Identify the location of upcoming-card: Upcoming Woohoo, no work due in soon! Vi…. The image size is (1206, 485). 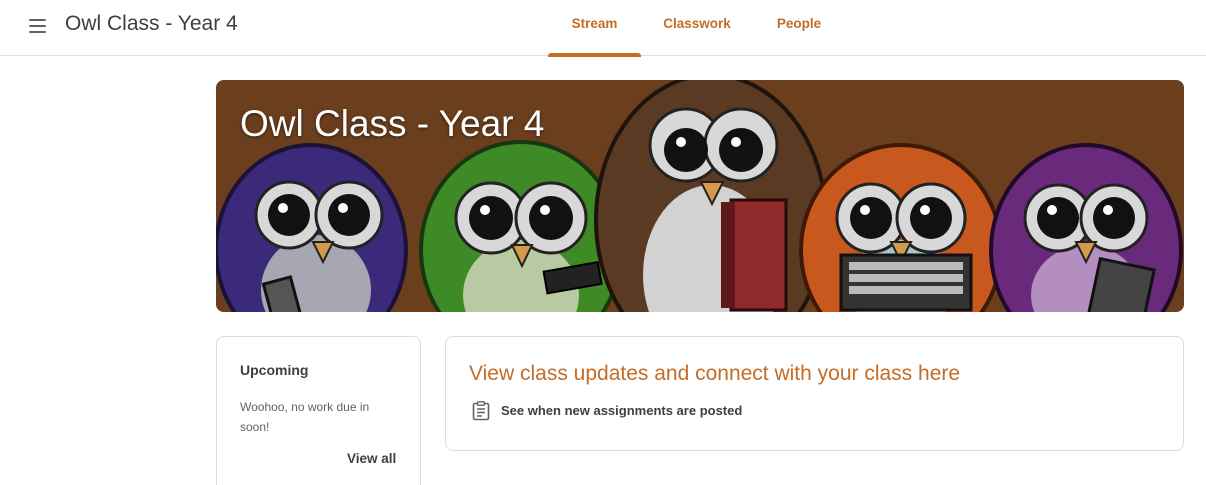
(318, 410).